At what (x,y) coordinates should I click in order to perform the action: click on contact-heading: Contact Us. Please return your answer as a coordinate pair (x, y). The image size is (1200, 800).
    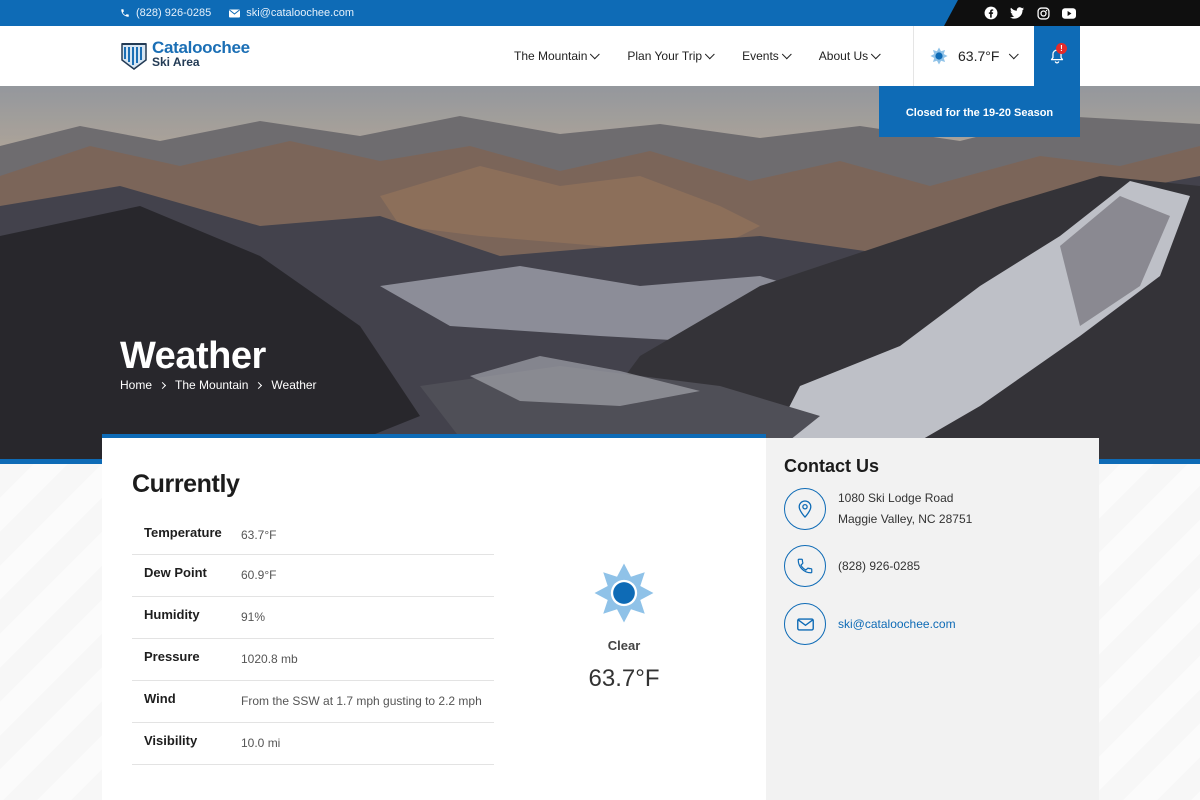
    Looking at the image, I should click on (832, 466).